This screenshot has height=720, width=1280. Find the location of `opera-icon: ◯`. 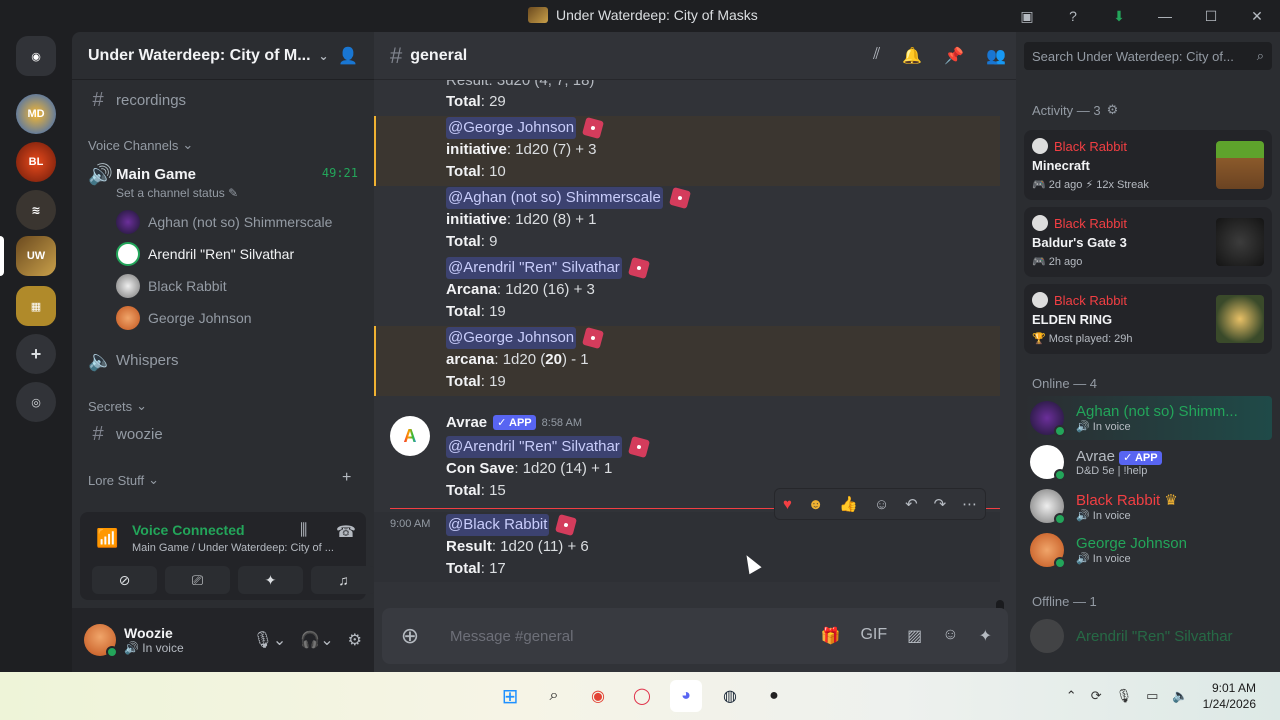

opera-icon: ◯ is located at coordinates (642, 696).